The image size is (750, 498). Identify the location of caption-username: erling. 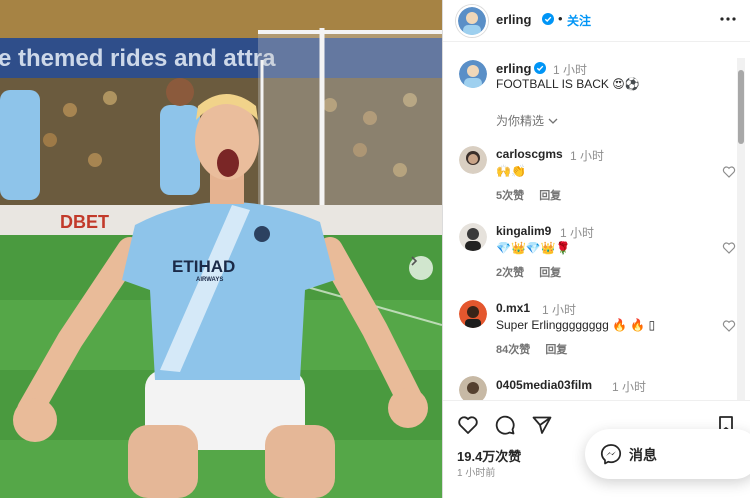
(513, 68).